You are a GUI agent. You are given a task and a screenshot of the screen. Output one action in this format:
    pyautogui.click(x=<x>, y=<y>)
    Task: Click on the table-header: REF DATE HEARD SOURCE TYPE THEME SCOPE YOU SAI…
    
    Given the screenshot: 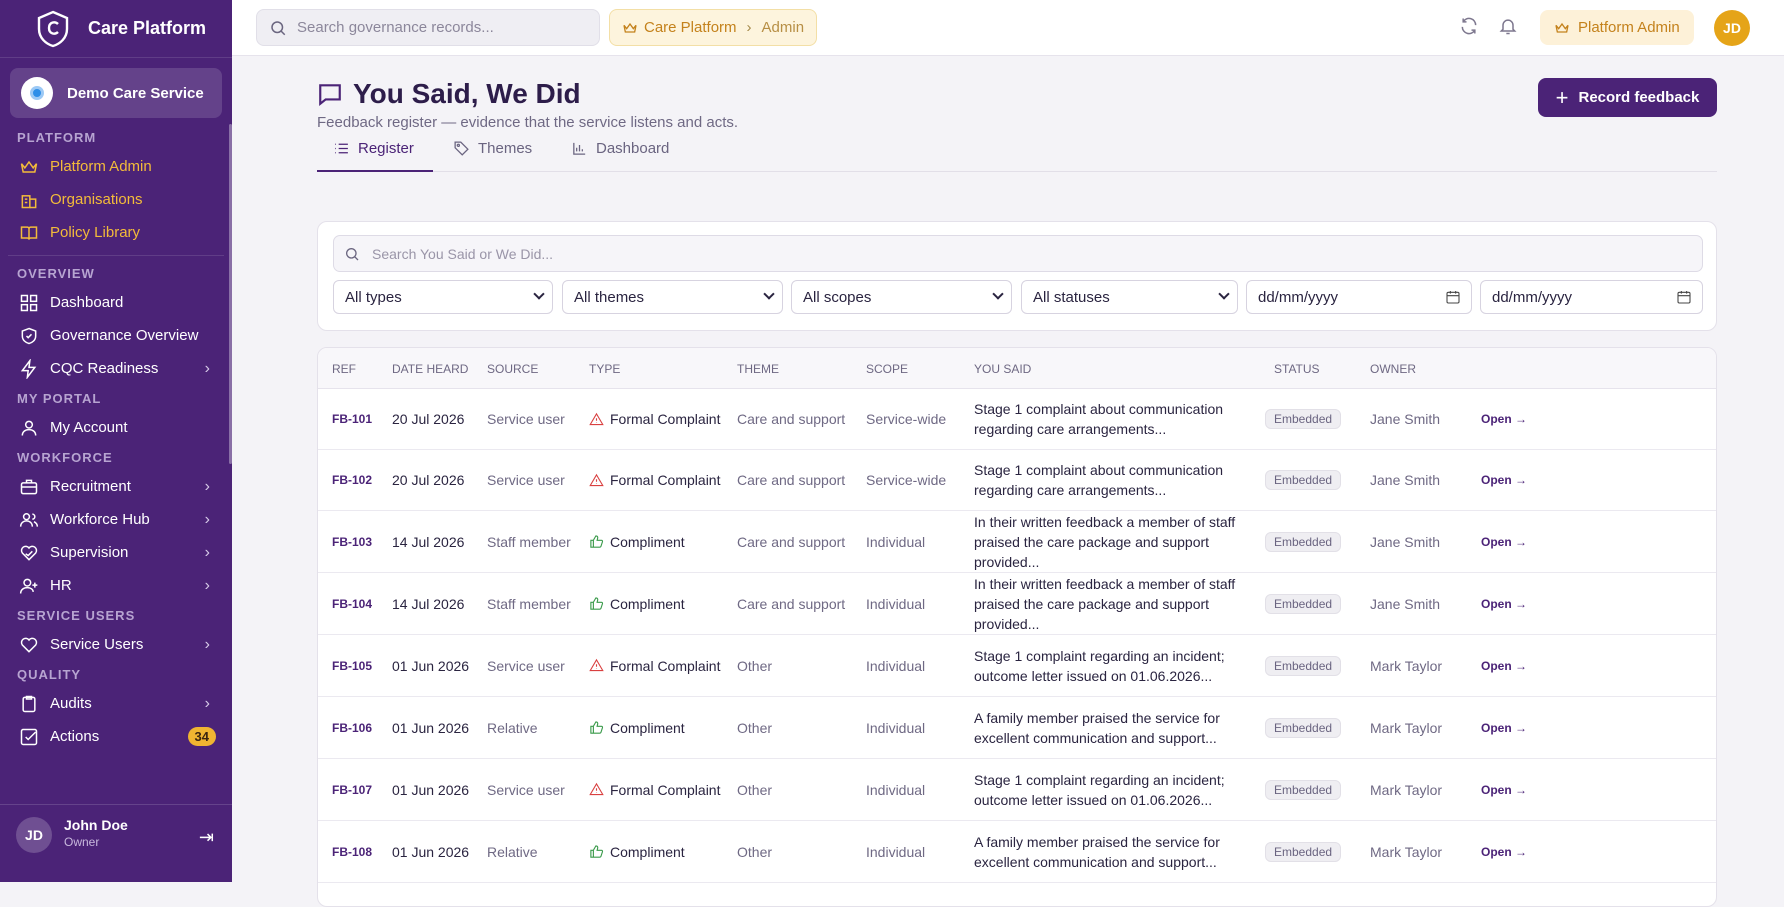 What is the action you would take?
    pyautogui.click(x=1017, y=368)
    